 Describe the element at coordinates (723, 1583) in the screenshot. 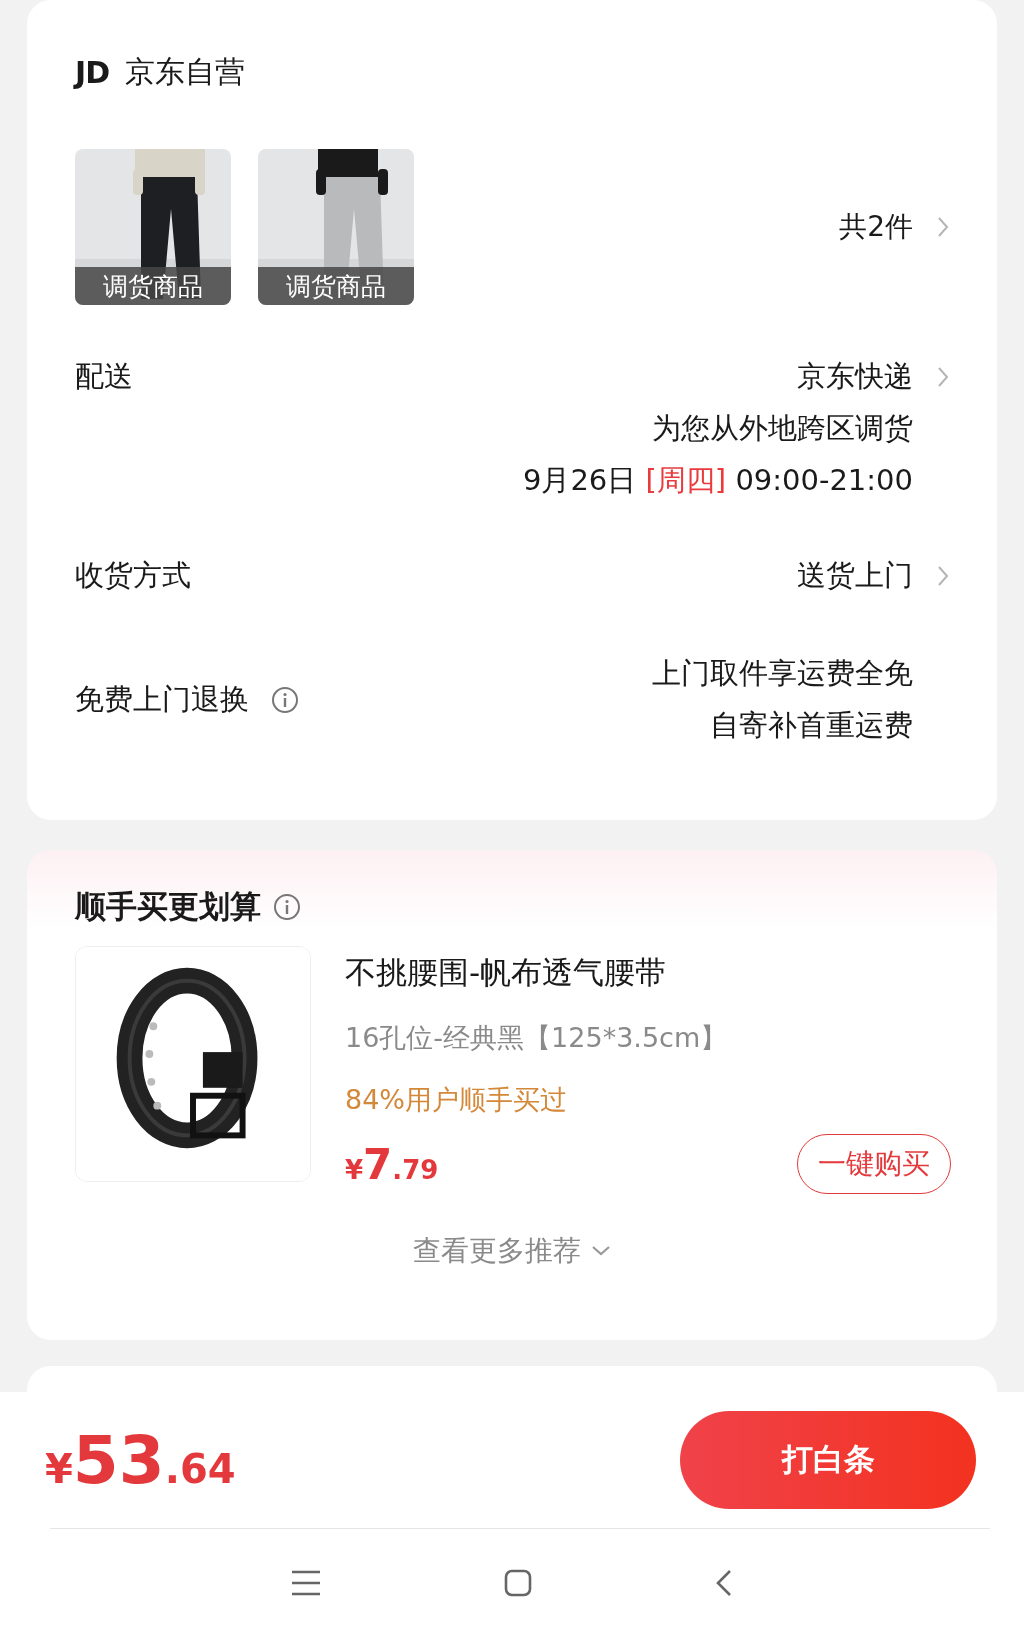

I see `back-icon` at that location.